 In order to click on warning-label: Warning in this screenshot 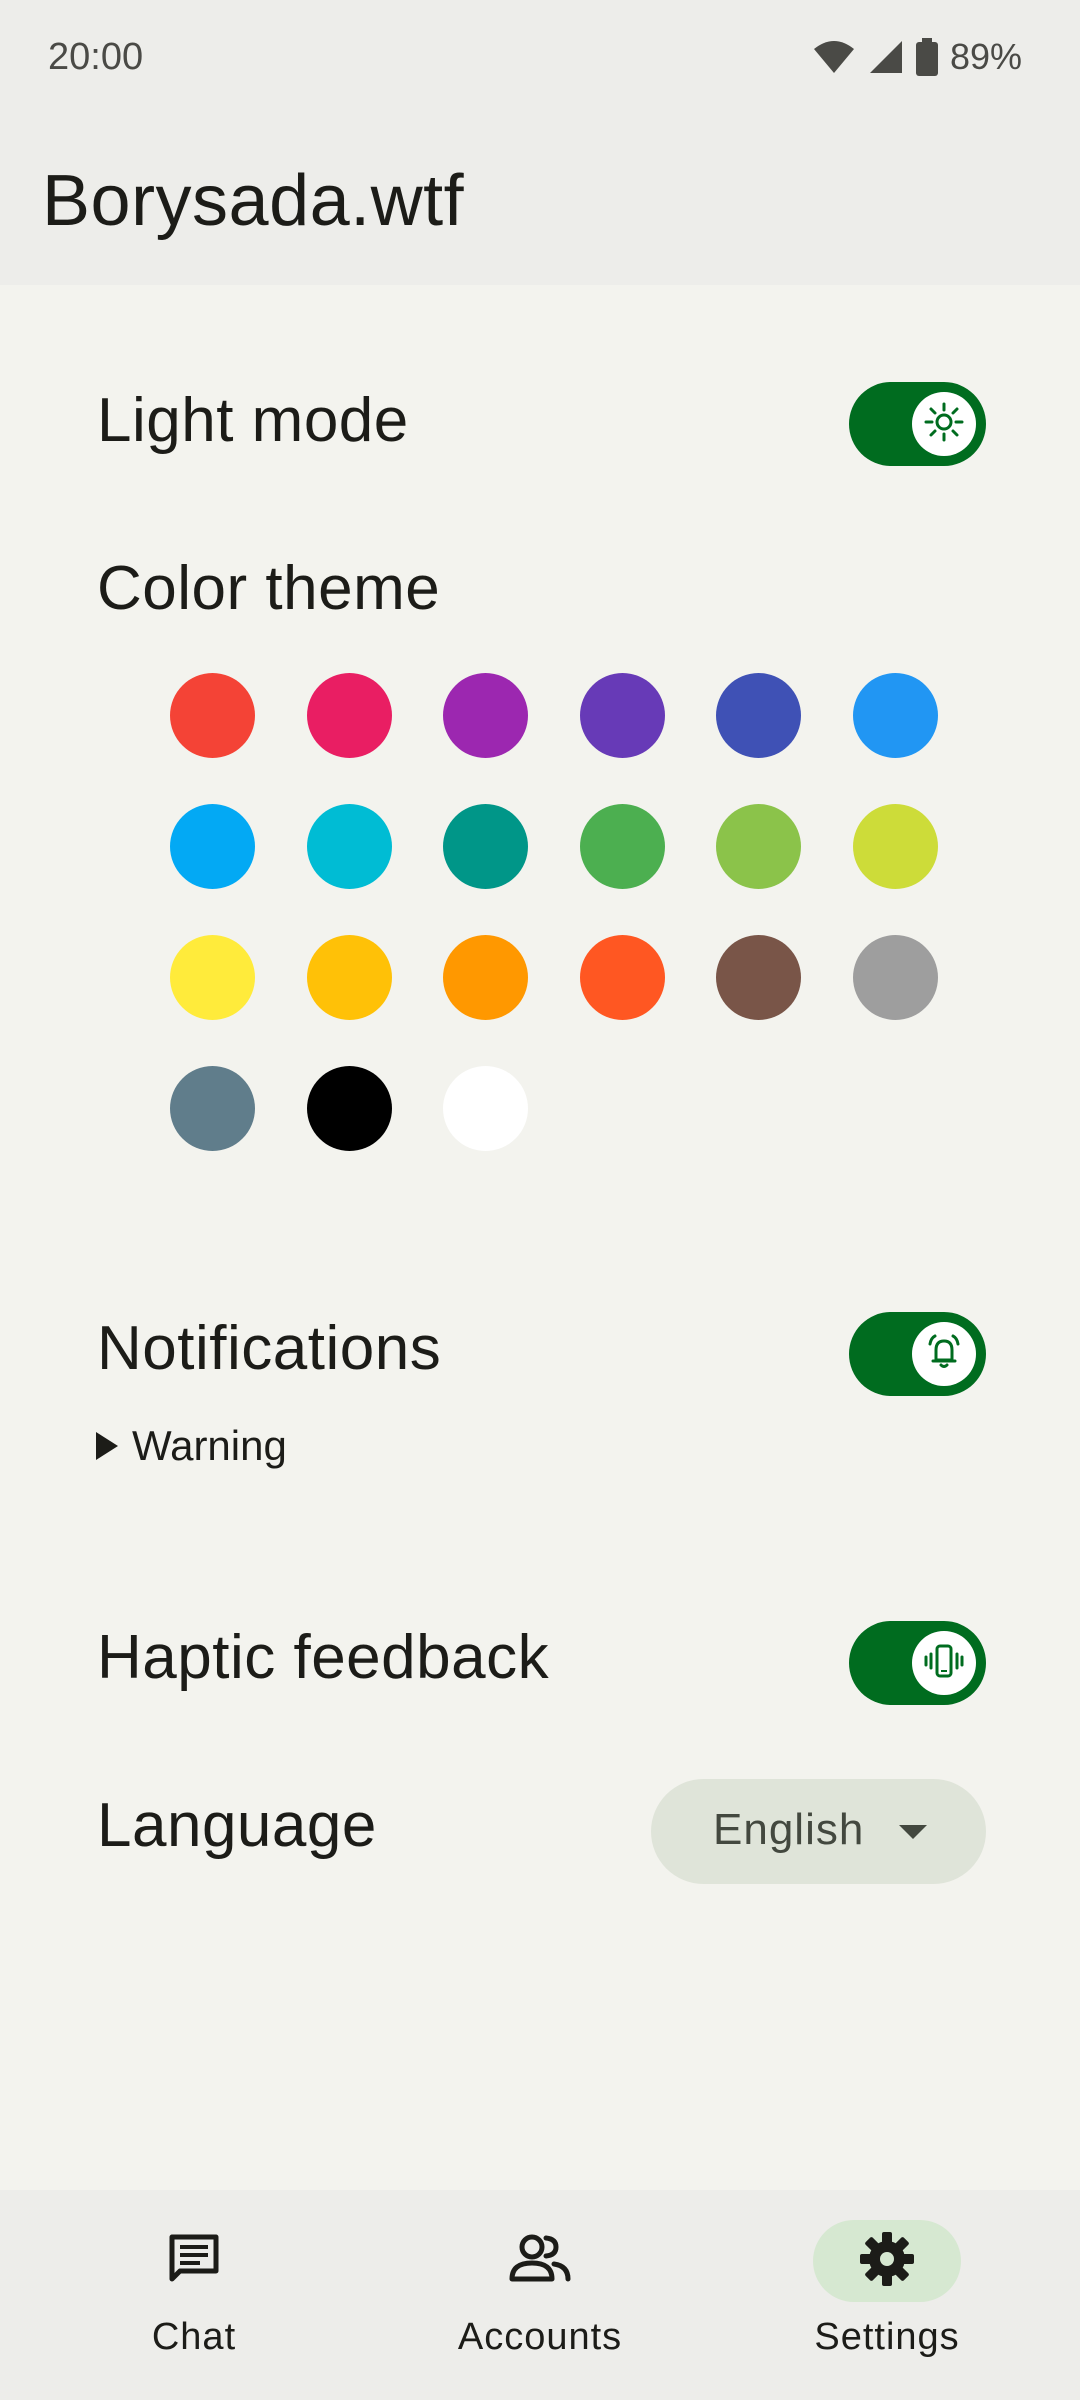, I will do `click(209, 1445)`.